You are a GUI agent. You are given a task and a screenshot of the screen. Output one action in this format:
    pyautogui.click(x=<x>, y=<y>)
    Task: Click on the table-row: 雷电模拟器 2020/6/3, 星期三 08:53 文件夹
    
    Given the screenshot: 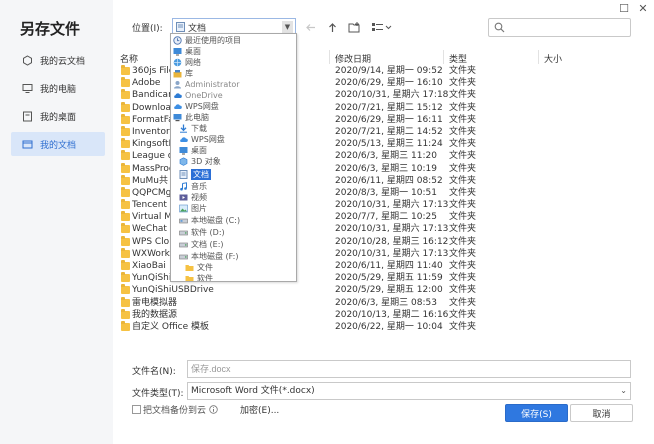 What is the action you would take?
    pyautogui.click(x=373, y=302)
    